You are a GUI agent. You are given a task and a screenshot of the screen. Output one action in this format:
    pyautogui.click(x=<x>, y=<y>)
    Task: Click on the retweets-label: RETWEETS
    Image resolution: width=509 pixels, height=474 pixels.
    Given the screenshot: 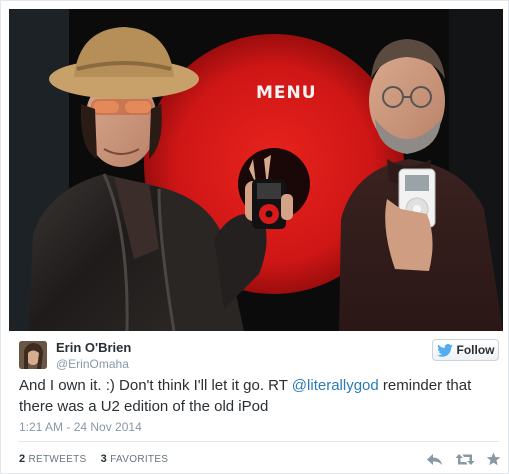 What is the action you would take?
    pyautogui.click(x=58, y=459)
    